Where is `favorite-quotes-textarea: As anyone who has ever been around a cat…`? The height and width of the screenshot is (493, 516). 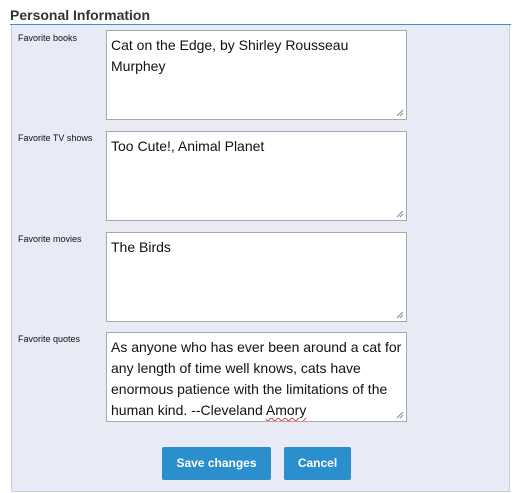 favorite-quotes-textarea: As anyone who has ever been around a cat… is located at coordinates (256, 377).